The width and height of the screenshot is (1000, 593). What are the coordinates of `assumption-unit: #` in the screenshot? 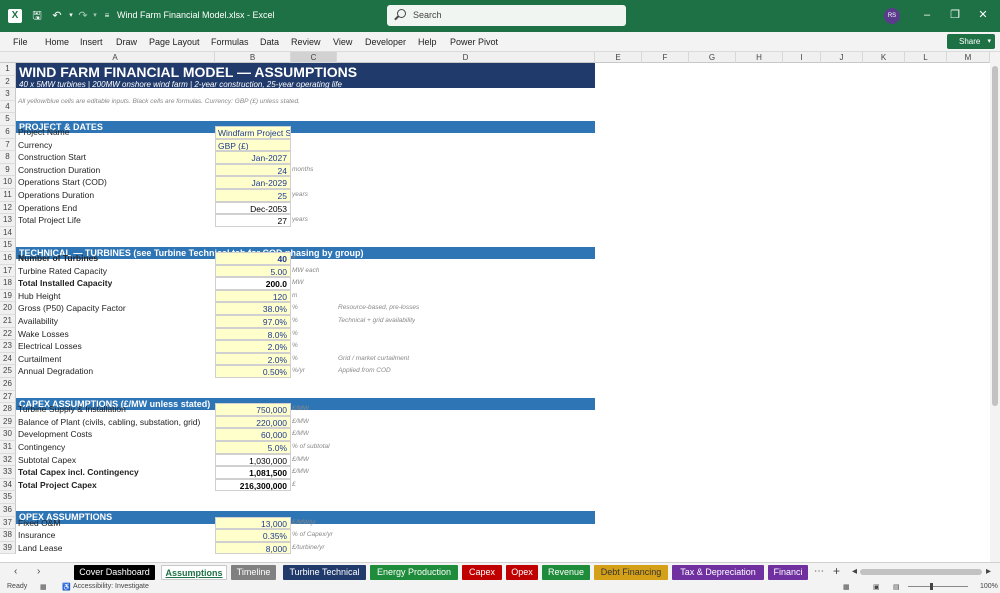 It's located at (294, 258).